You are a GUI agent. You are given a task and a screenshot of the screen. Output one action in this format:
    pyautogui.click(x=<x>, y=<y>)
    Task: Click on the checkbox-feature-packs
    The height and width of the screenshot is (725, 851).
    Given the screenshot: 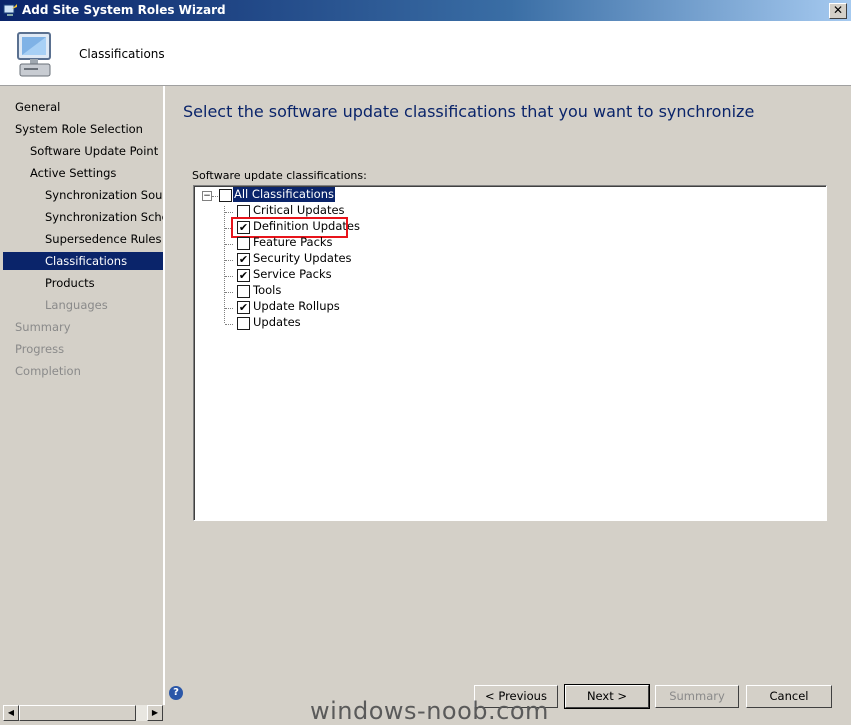 What is the action you would take?
    pyautogui.click(x=243, y=243)
    